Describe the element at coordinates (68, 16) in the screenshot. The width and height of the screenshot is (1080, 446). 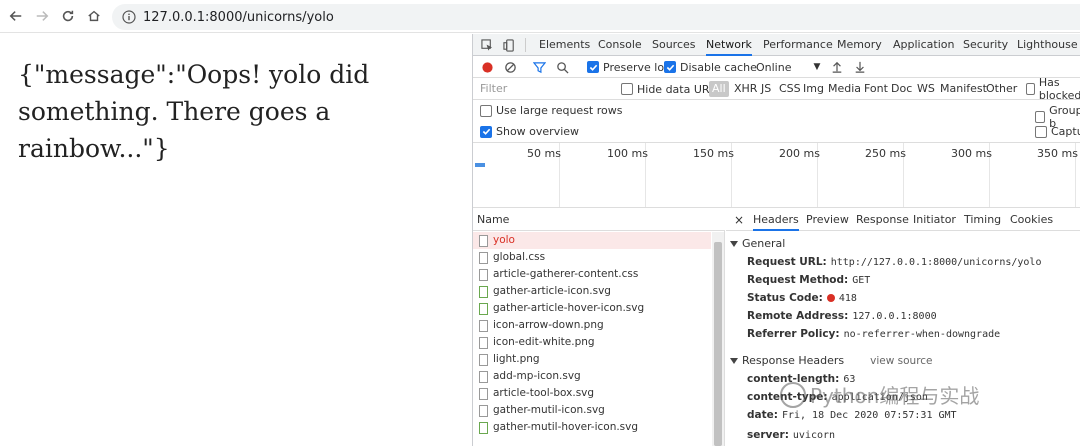
I see `reload-icon` at that location.